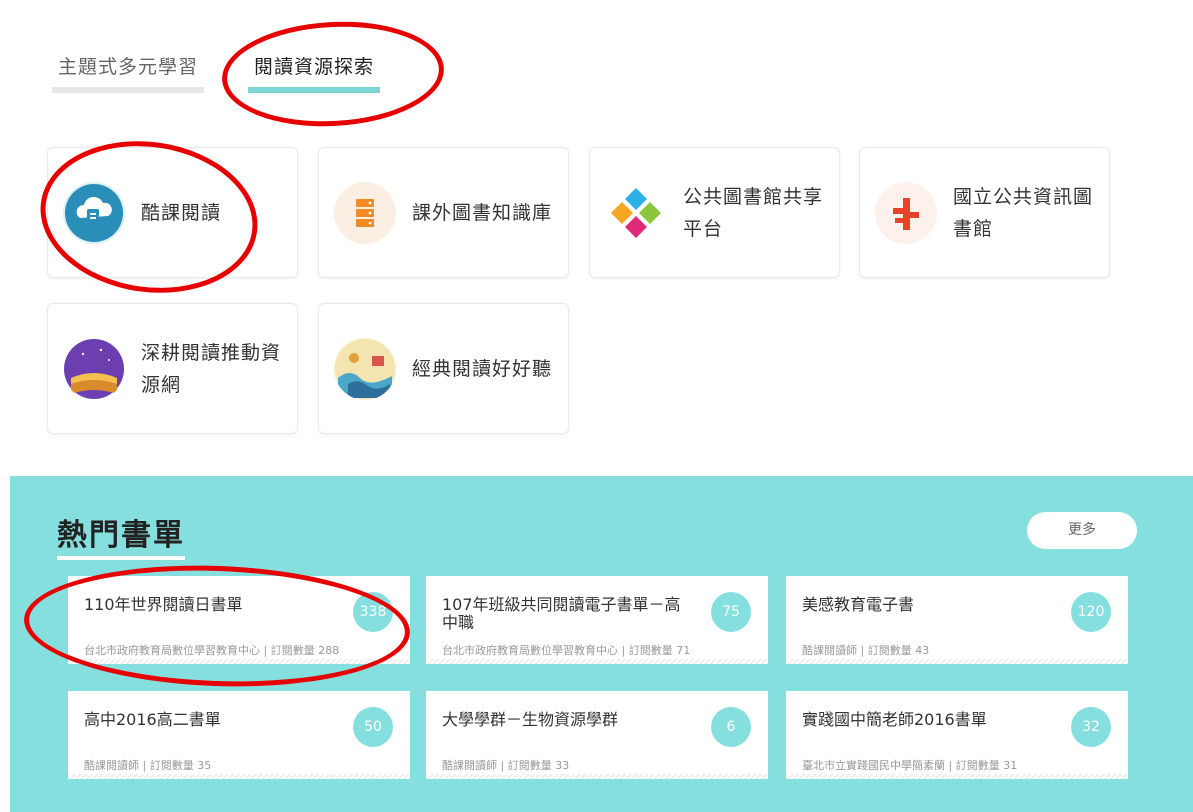  I want to click on booklist-meta: 臺北市立實踐國民中學簡素蘭 | 訂閱數量 31, so click(910, 765).